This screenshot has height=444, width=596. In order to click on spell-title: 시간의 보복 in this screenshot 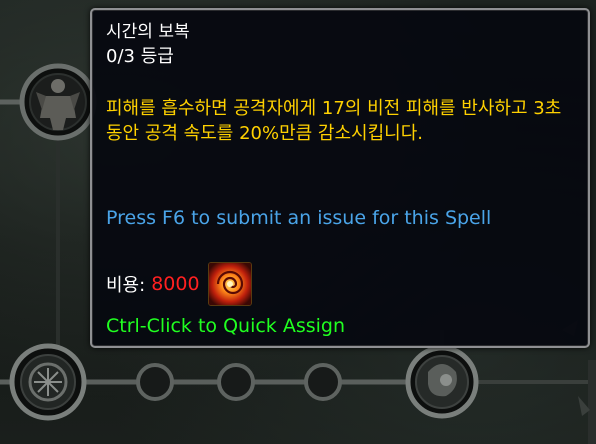, I will do `click(148, 32)`.